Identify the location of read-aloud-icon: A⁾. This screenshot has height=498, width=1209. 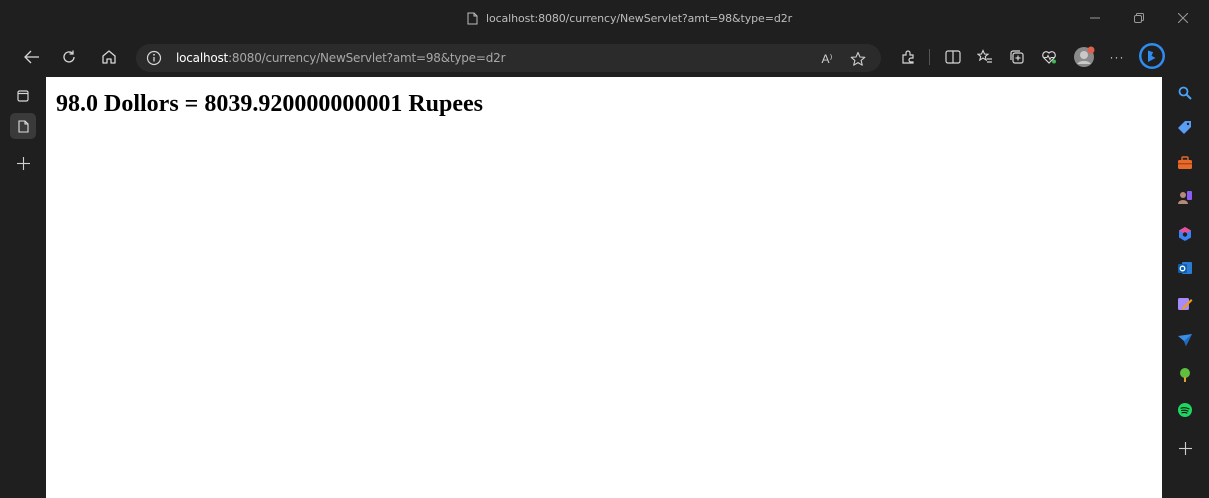
(827, 59).